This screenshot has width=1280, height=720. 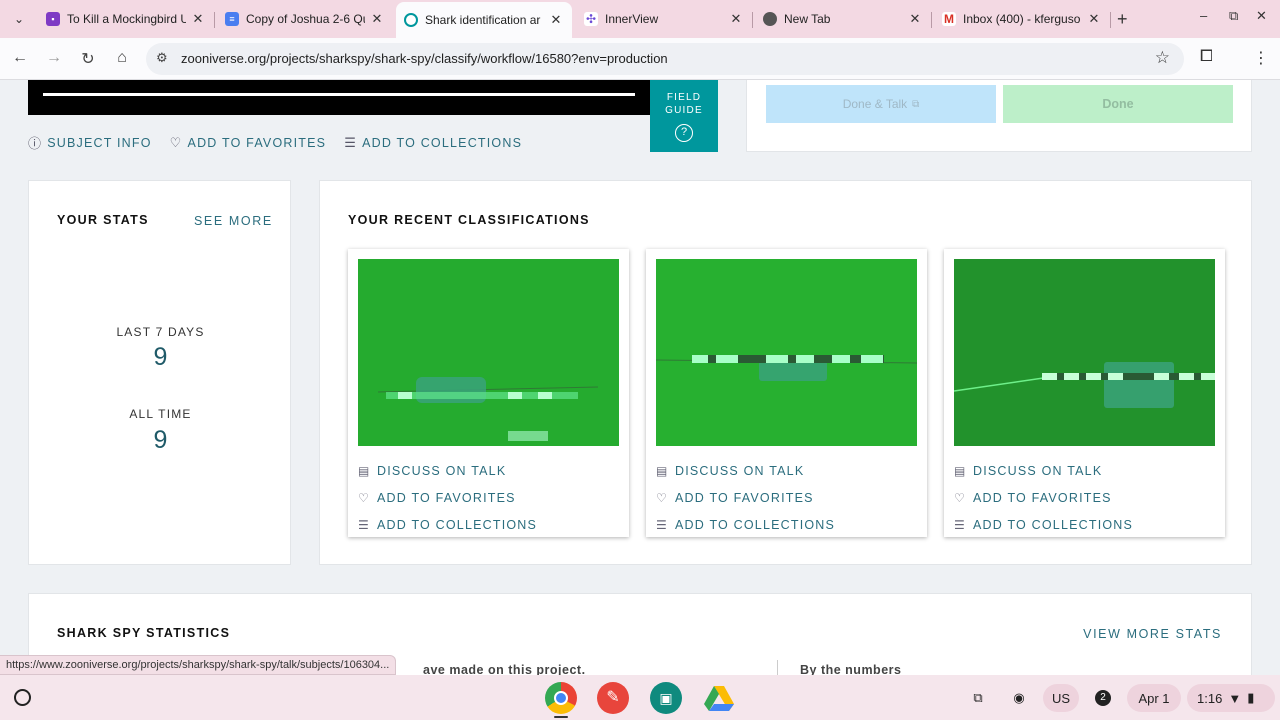 What do you see at coordinates (1022, 19) in the screenshot?
I see `tab-inbox: M Inbox (400) - kferguso ✕` at bounding box center [1022, 19].